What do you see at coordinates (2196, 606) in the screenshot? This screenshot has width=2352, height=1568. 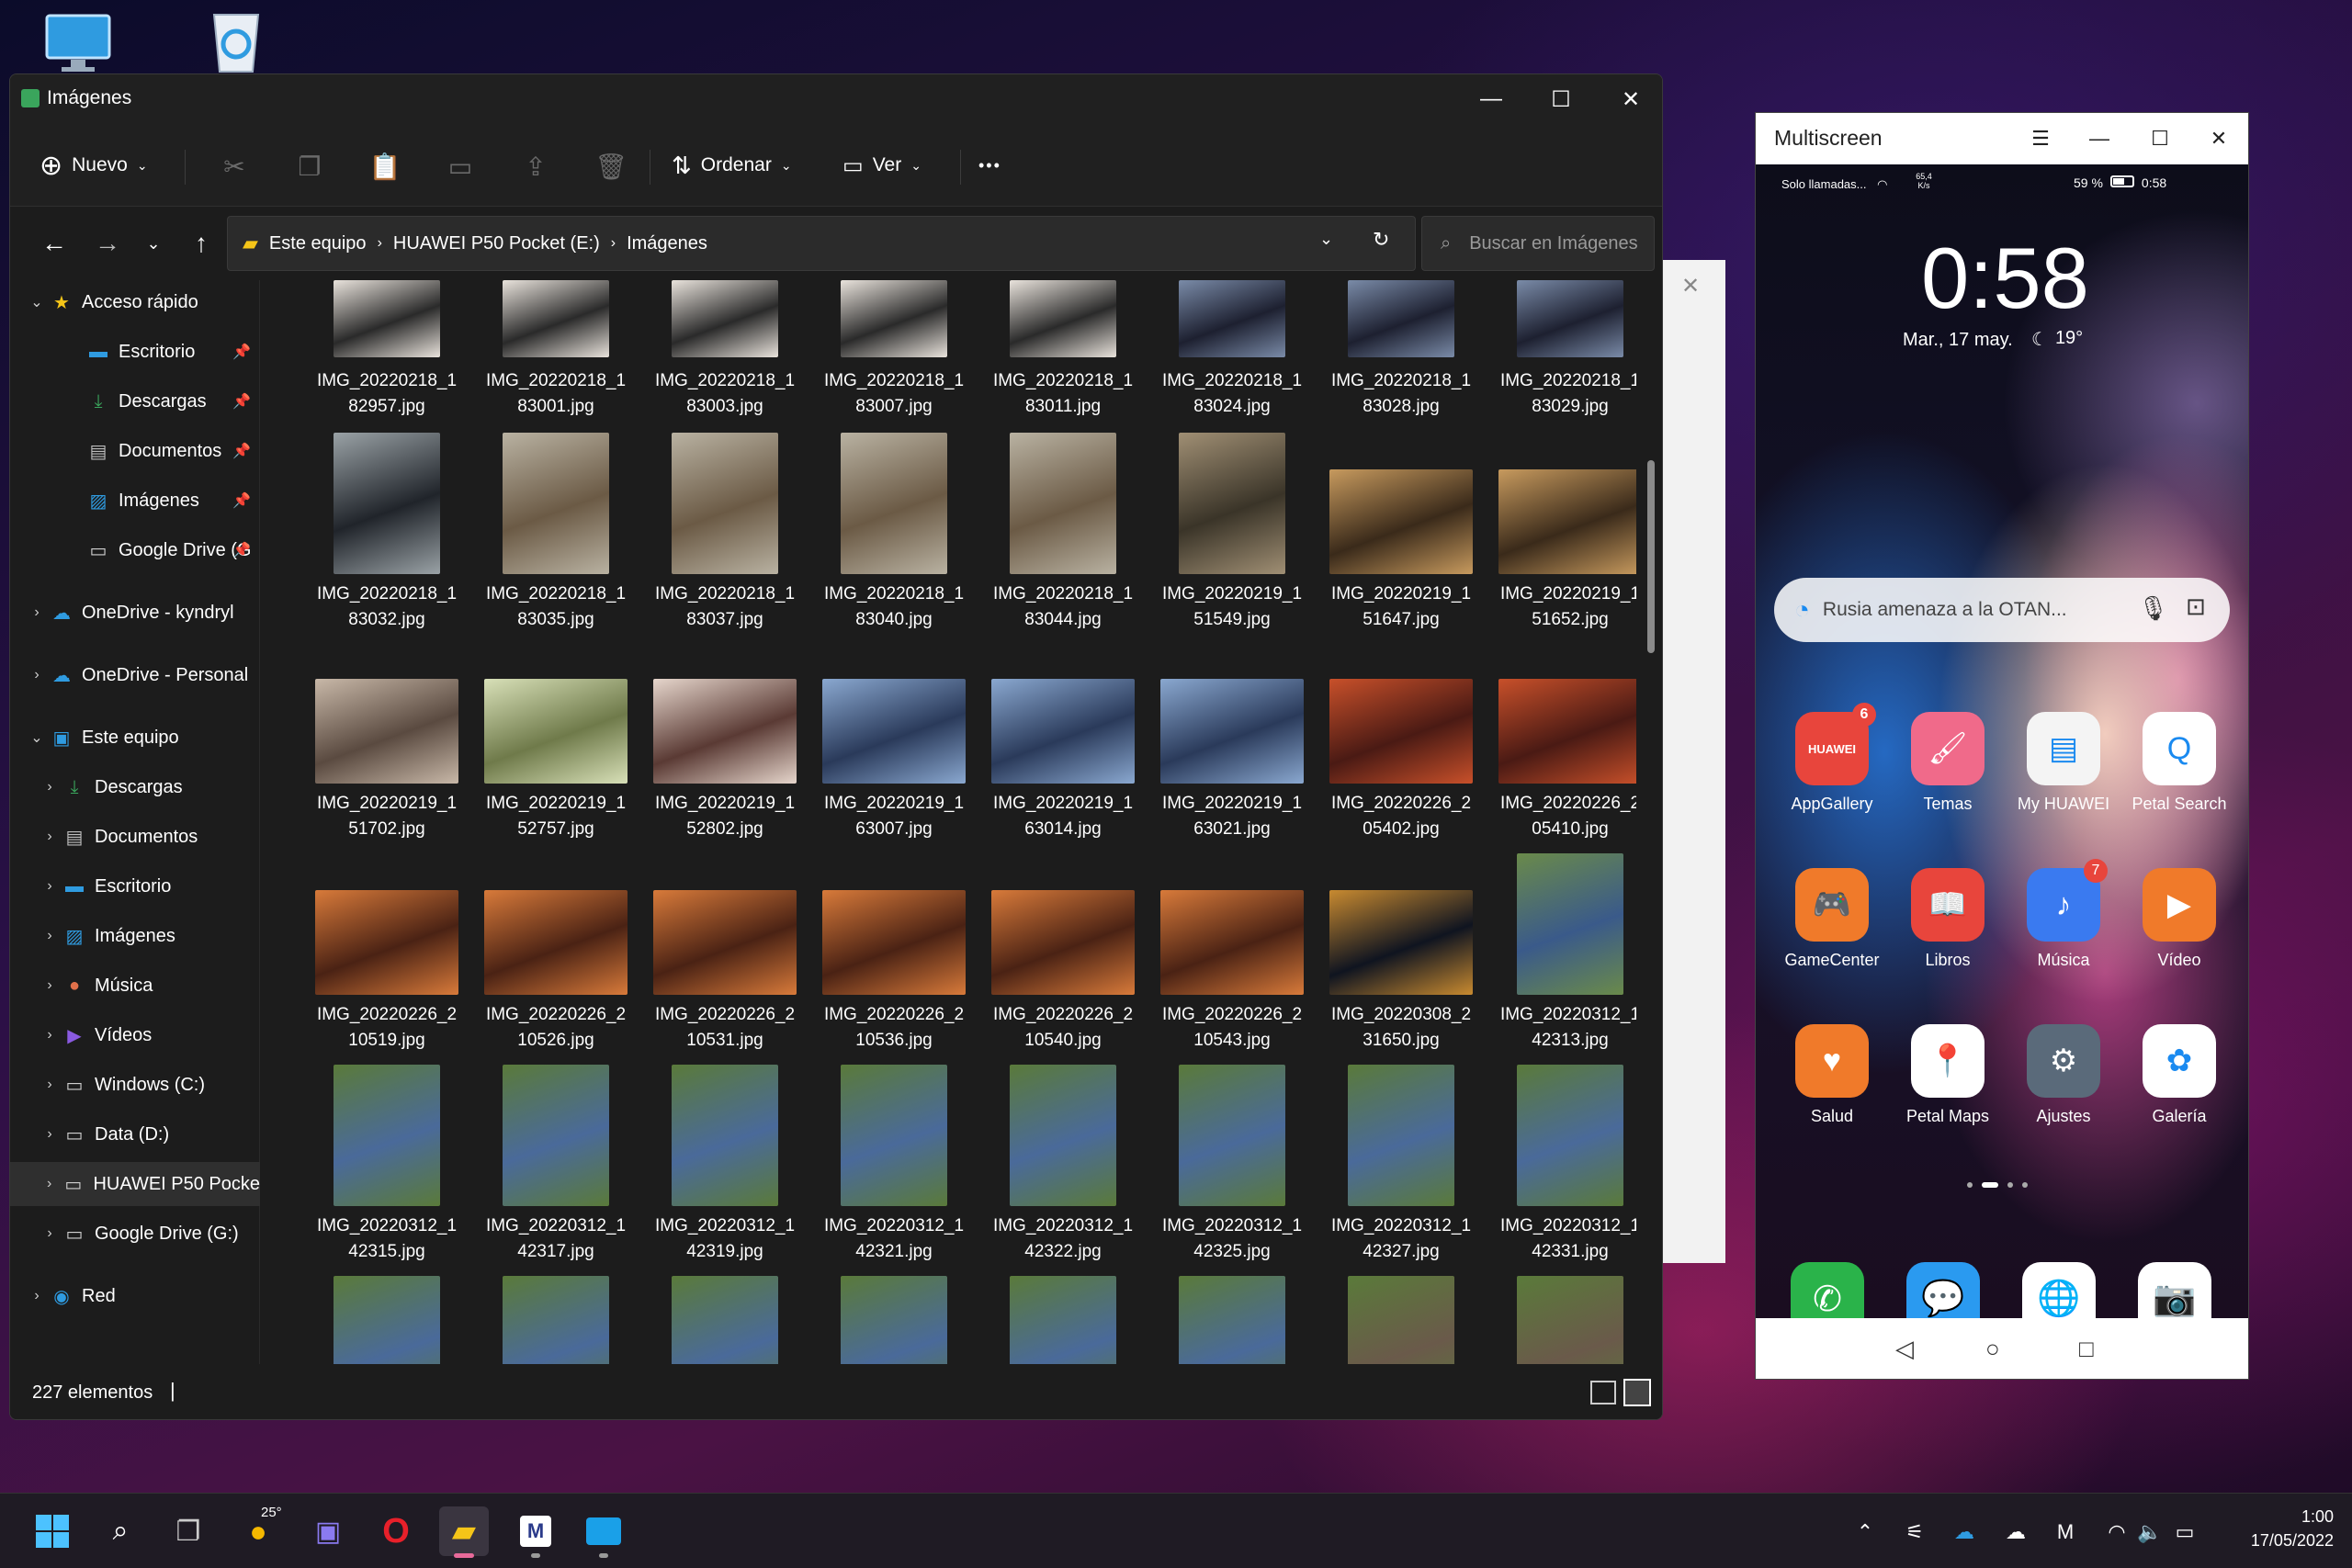 I see `scan-icon: ⊡` at bounding box center [2196, 606].